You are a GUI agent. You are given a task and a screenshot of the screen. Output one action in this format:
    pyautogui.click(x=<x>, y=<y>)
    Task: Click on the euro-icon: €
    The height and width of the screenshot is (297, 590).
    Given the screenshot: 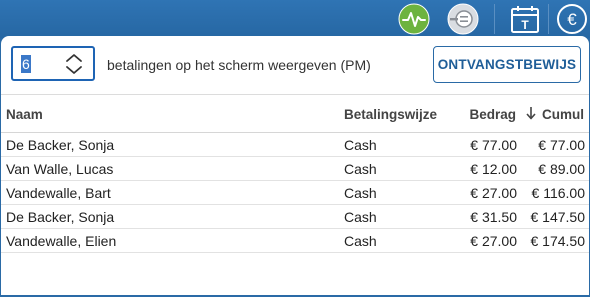 What is the action you would take?
    pyautogui.click(x=572, y=19)
    